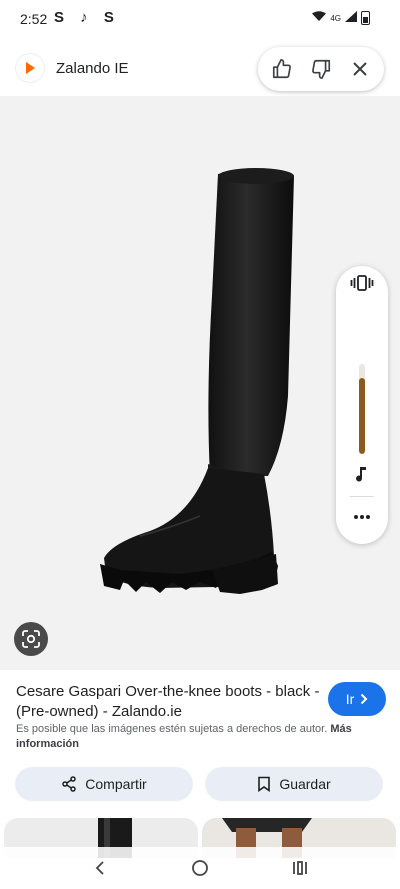  I want to click on close-icon, so click(360, 69).